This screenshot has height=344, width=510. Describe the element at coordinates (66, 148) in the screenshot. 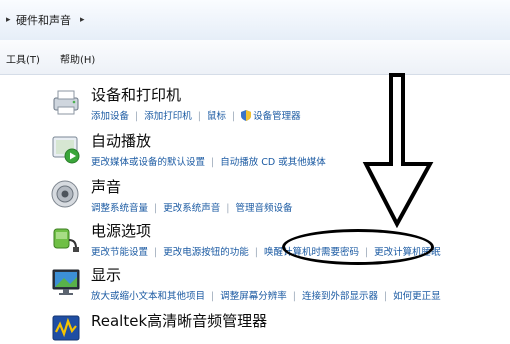

I see `autoplay-icon` at that location.